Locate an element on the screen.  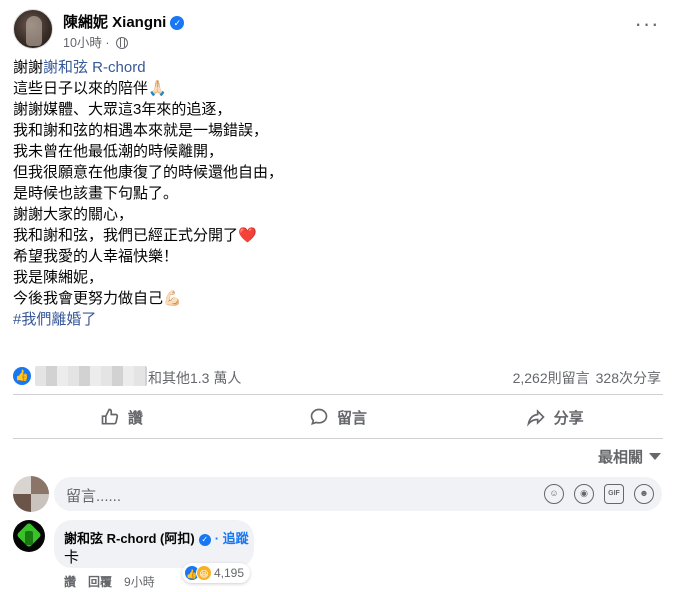
commenter-name-row: 謝和弦 R-chord (阿扣) ✓ · 追蹤 is located at coordinates (156, 537).